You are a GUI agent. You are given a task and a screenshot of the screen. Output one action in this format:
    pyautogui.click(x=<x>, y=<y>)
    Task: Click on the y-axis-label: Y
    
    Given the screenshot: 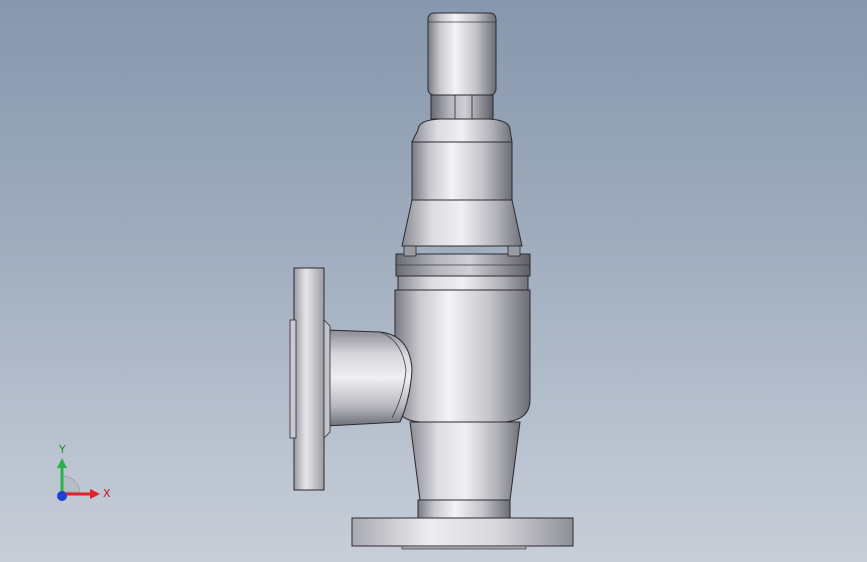 What is the action you would take?
    pyautogui.click(x=62, y=449)
    